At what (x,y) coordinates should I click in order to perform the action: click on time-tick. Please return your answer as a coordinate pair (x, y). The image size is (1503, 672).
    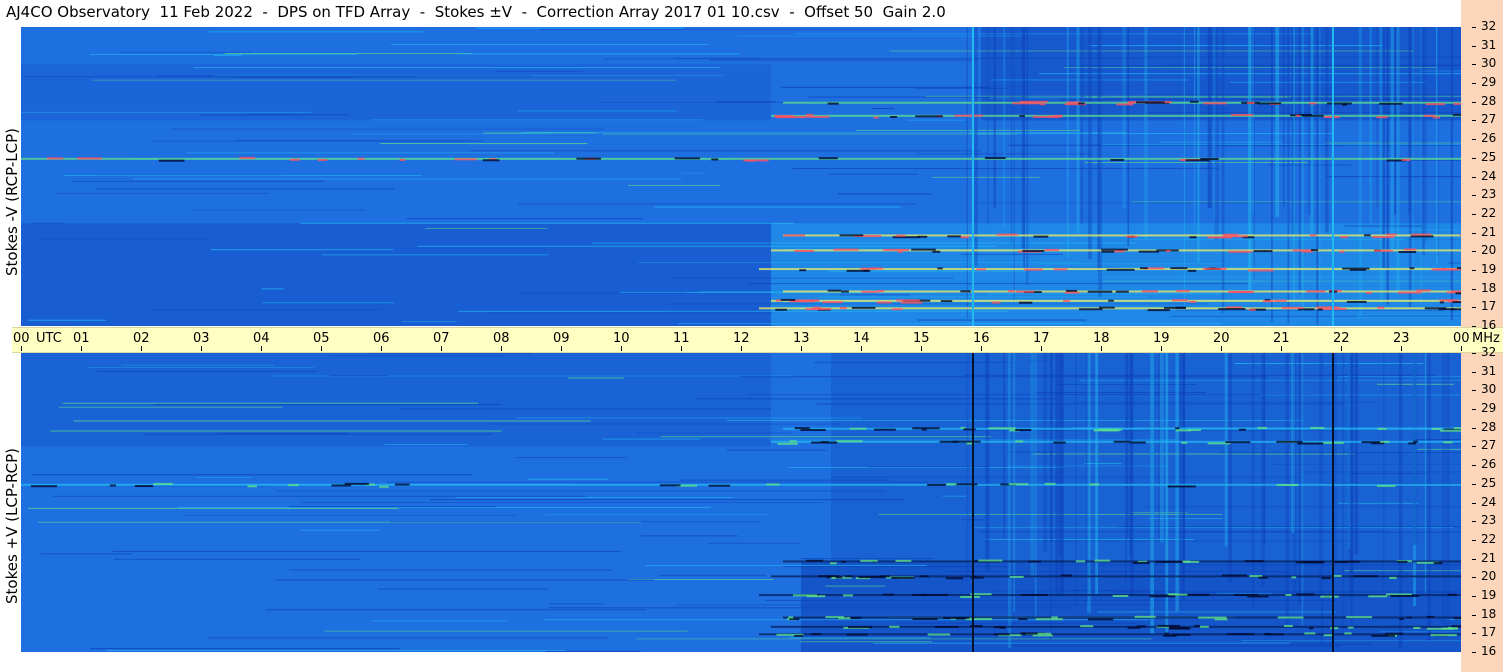
    Looking at the image, I should click on (1041, 348).